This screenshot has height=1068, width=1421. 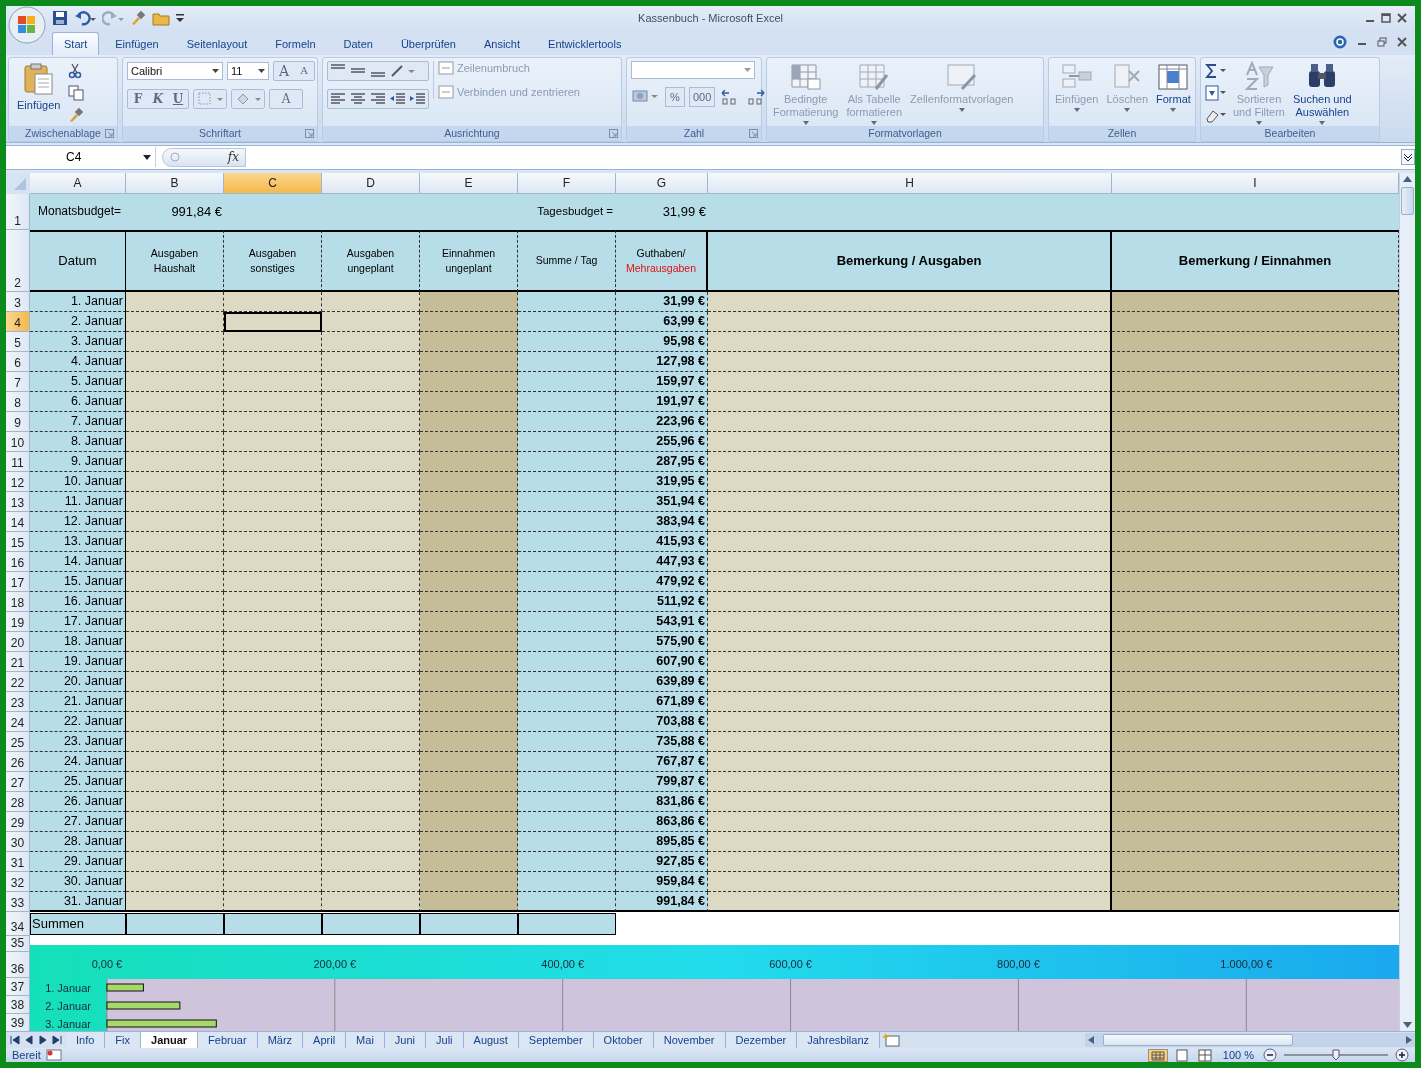 What do you see at coordinates (138, 18) in the screenshot?
I see `brush-icon` at bounding box center [138, 18].